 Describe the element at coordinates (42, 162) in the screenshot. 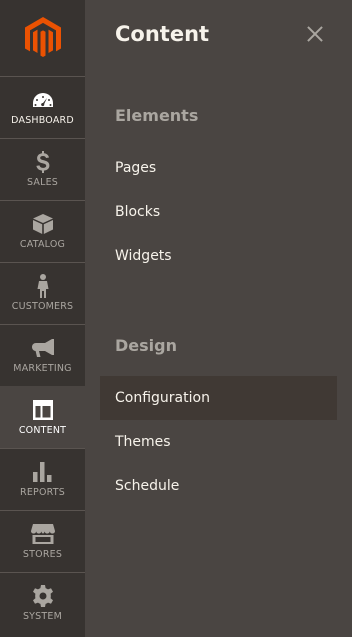

I see `dollar-icon` at that location.